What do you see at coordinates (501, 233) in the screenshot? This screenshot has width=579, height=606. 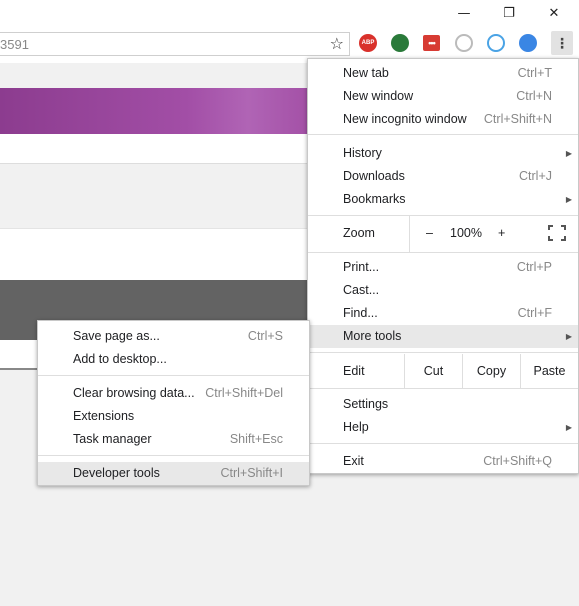 I see `zoom-in-button: +` at bounding box center [501, 233].